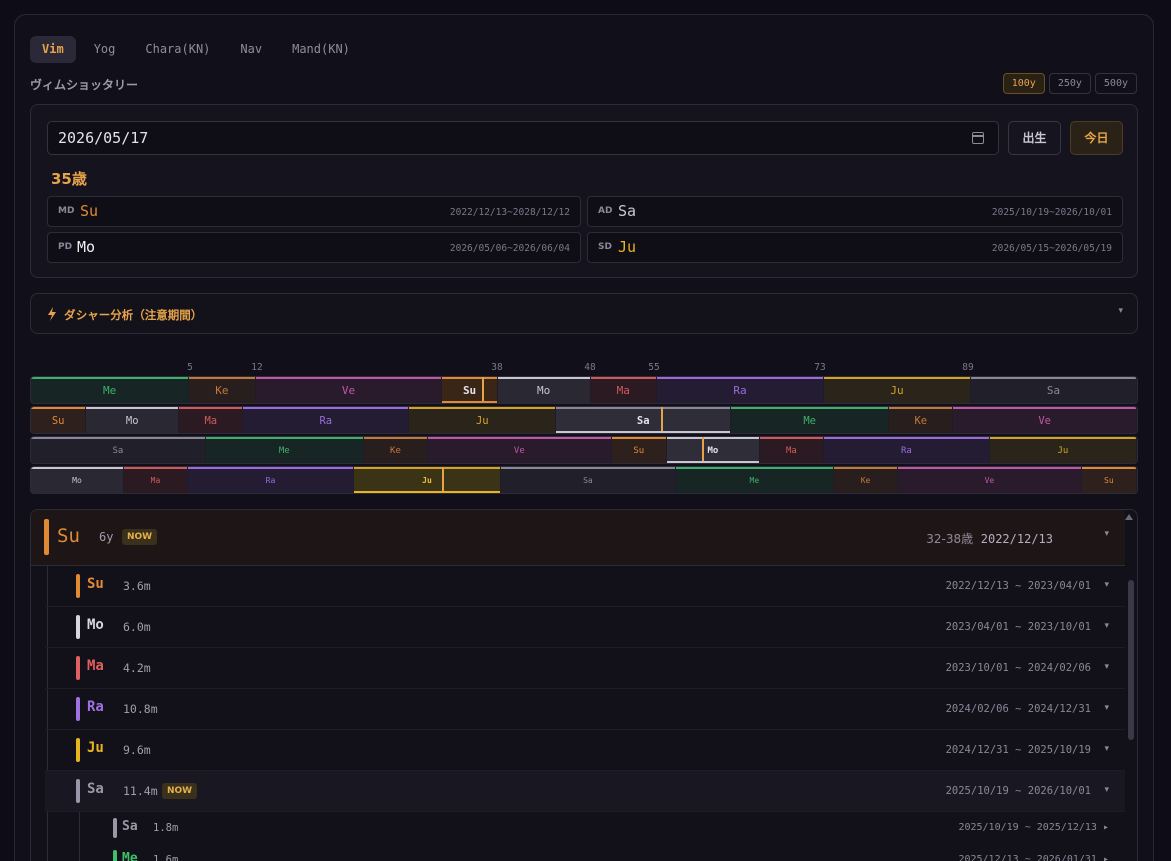  What do you see at coordinates (585, 668) in the screenshot?
I see `antar-dasa-row: Ma 4.2m 2023/10/01 ~ 2024/02/06 ▾` at bounding box center [585, 668].